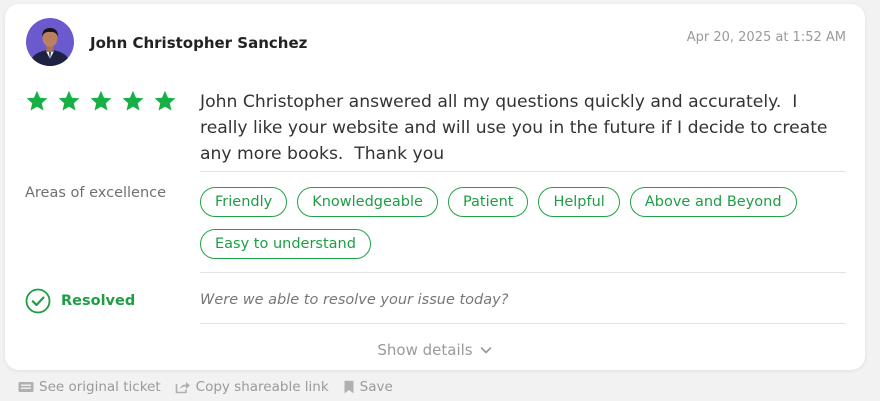 This screenshot has height=401, width=880. I want to click on tag-friendly: Friendly, so click(244, 202).